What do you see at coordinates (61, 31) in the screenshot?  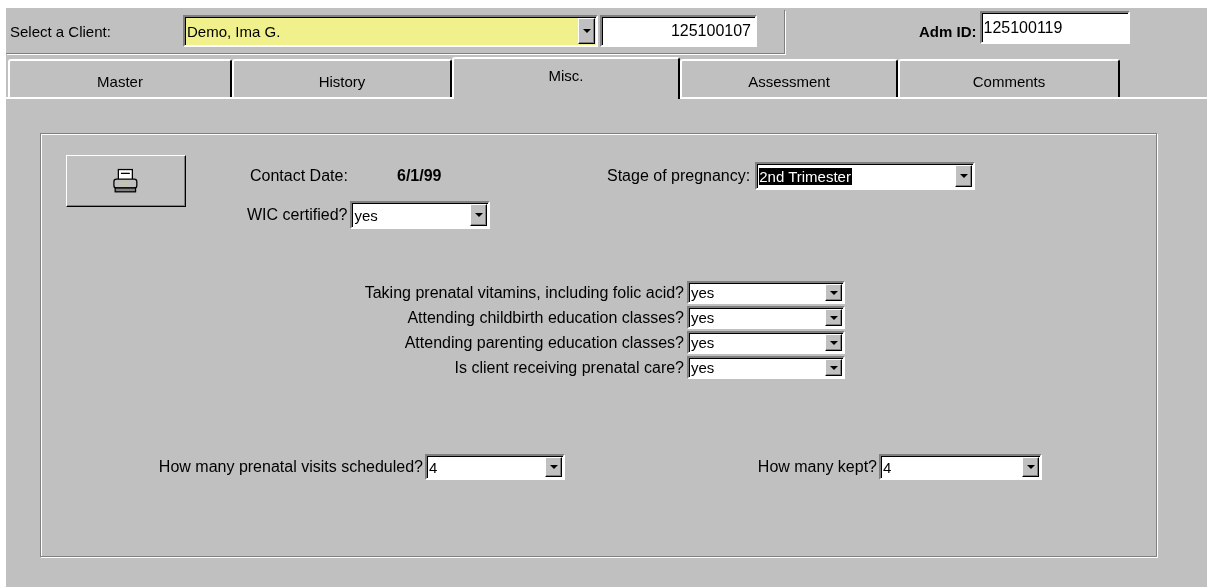 I see `field-label: Select a Client:` at bounding box center [61, 31].